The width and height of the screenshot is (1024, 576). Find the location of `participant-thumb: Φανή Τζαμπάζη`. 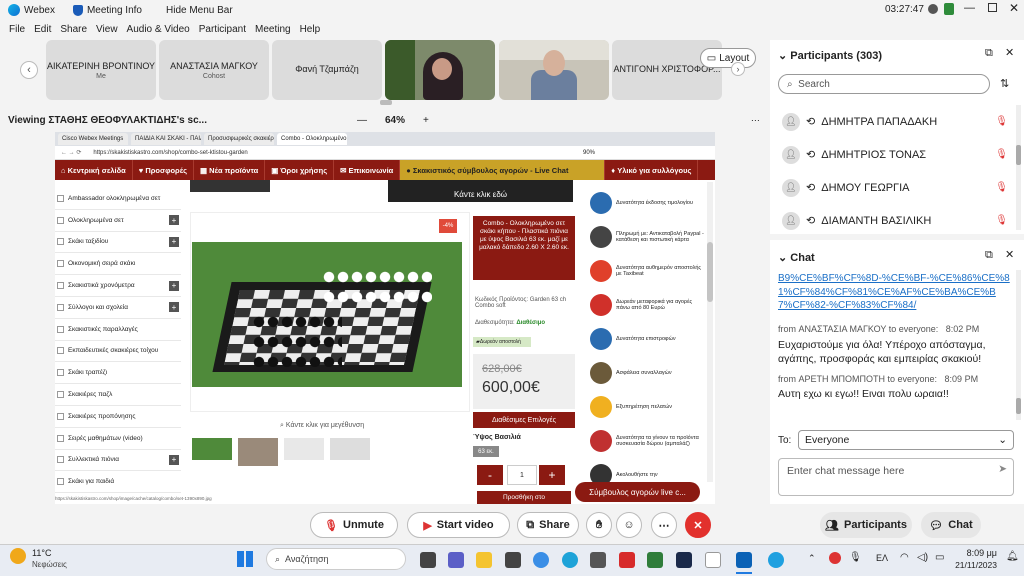

participant-thumb: Φανή Τζαμπάζη is located at coordinates (327, 70).